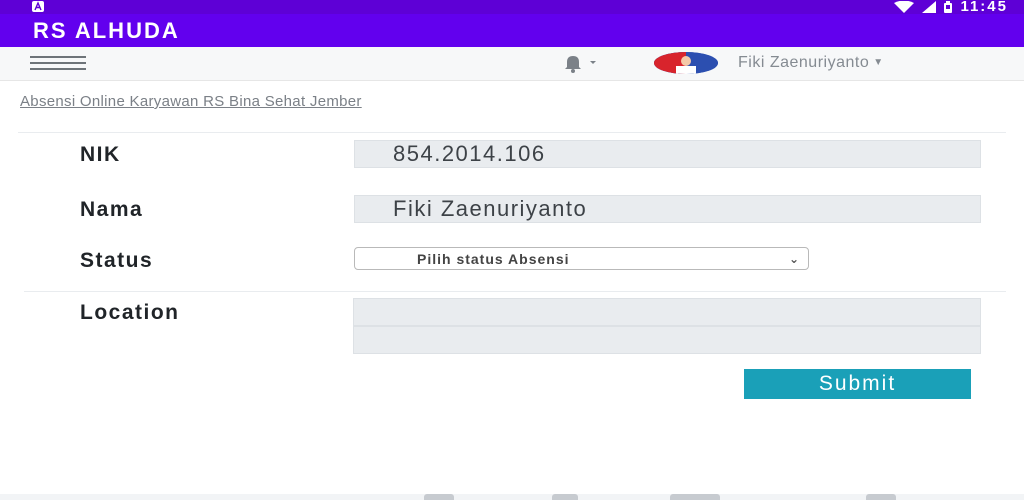  Describe the element at coordinates (106, 30) in the screenshot. I see `app-title: RS ALHUDA` at that location.